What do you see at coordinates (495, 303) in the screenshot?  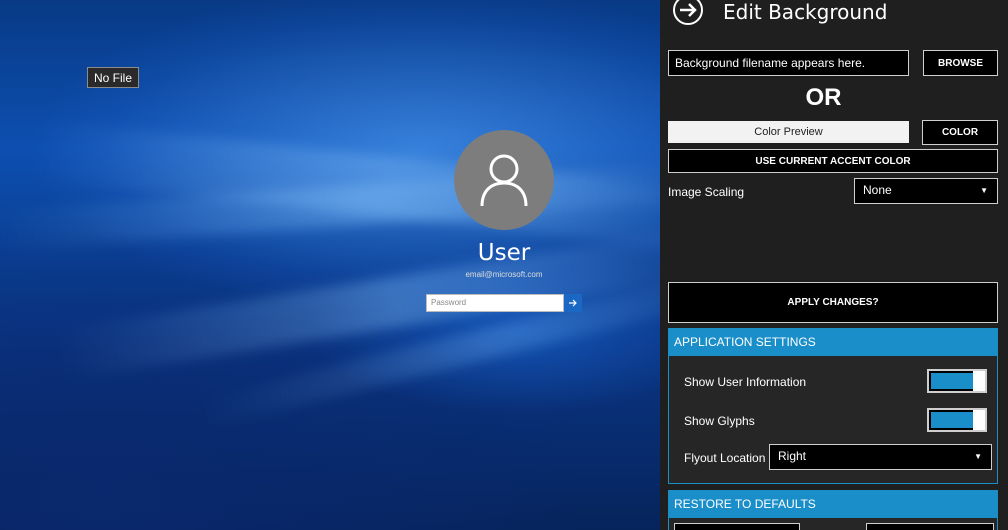 I see `password-field: Password` at bounding box center [495, 303].